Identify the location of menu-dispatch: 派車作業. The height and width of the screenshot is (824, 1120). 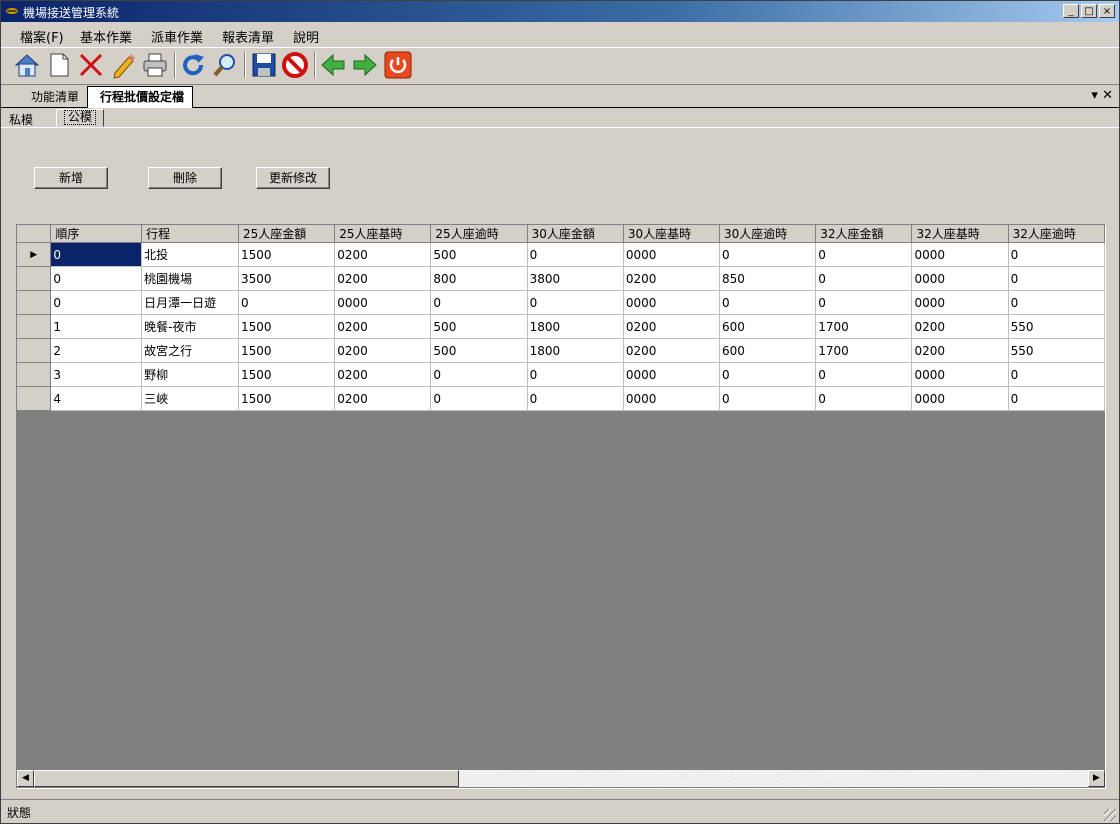
(177, 36).